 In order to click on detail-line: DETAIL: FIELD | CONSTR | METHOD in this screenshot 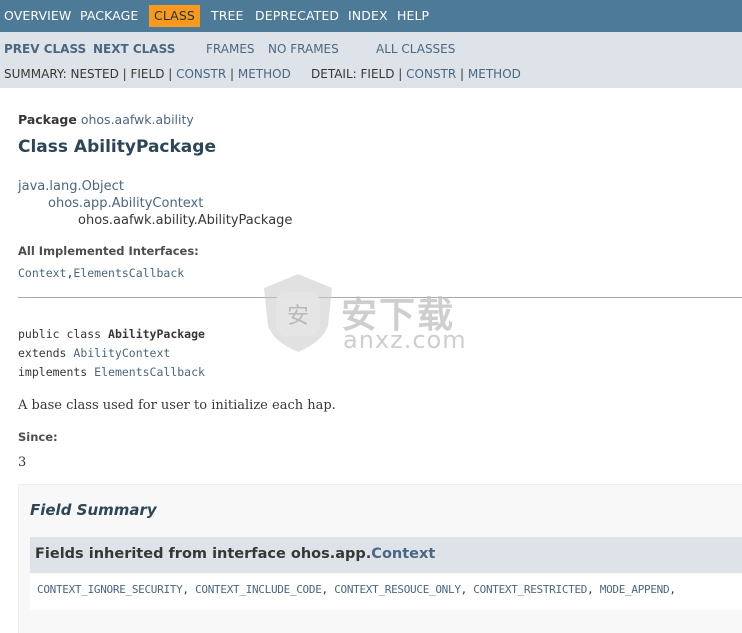, I will do `click(416, 74)`.